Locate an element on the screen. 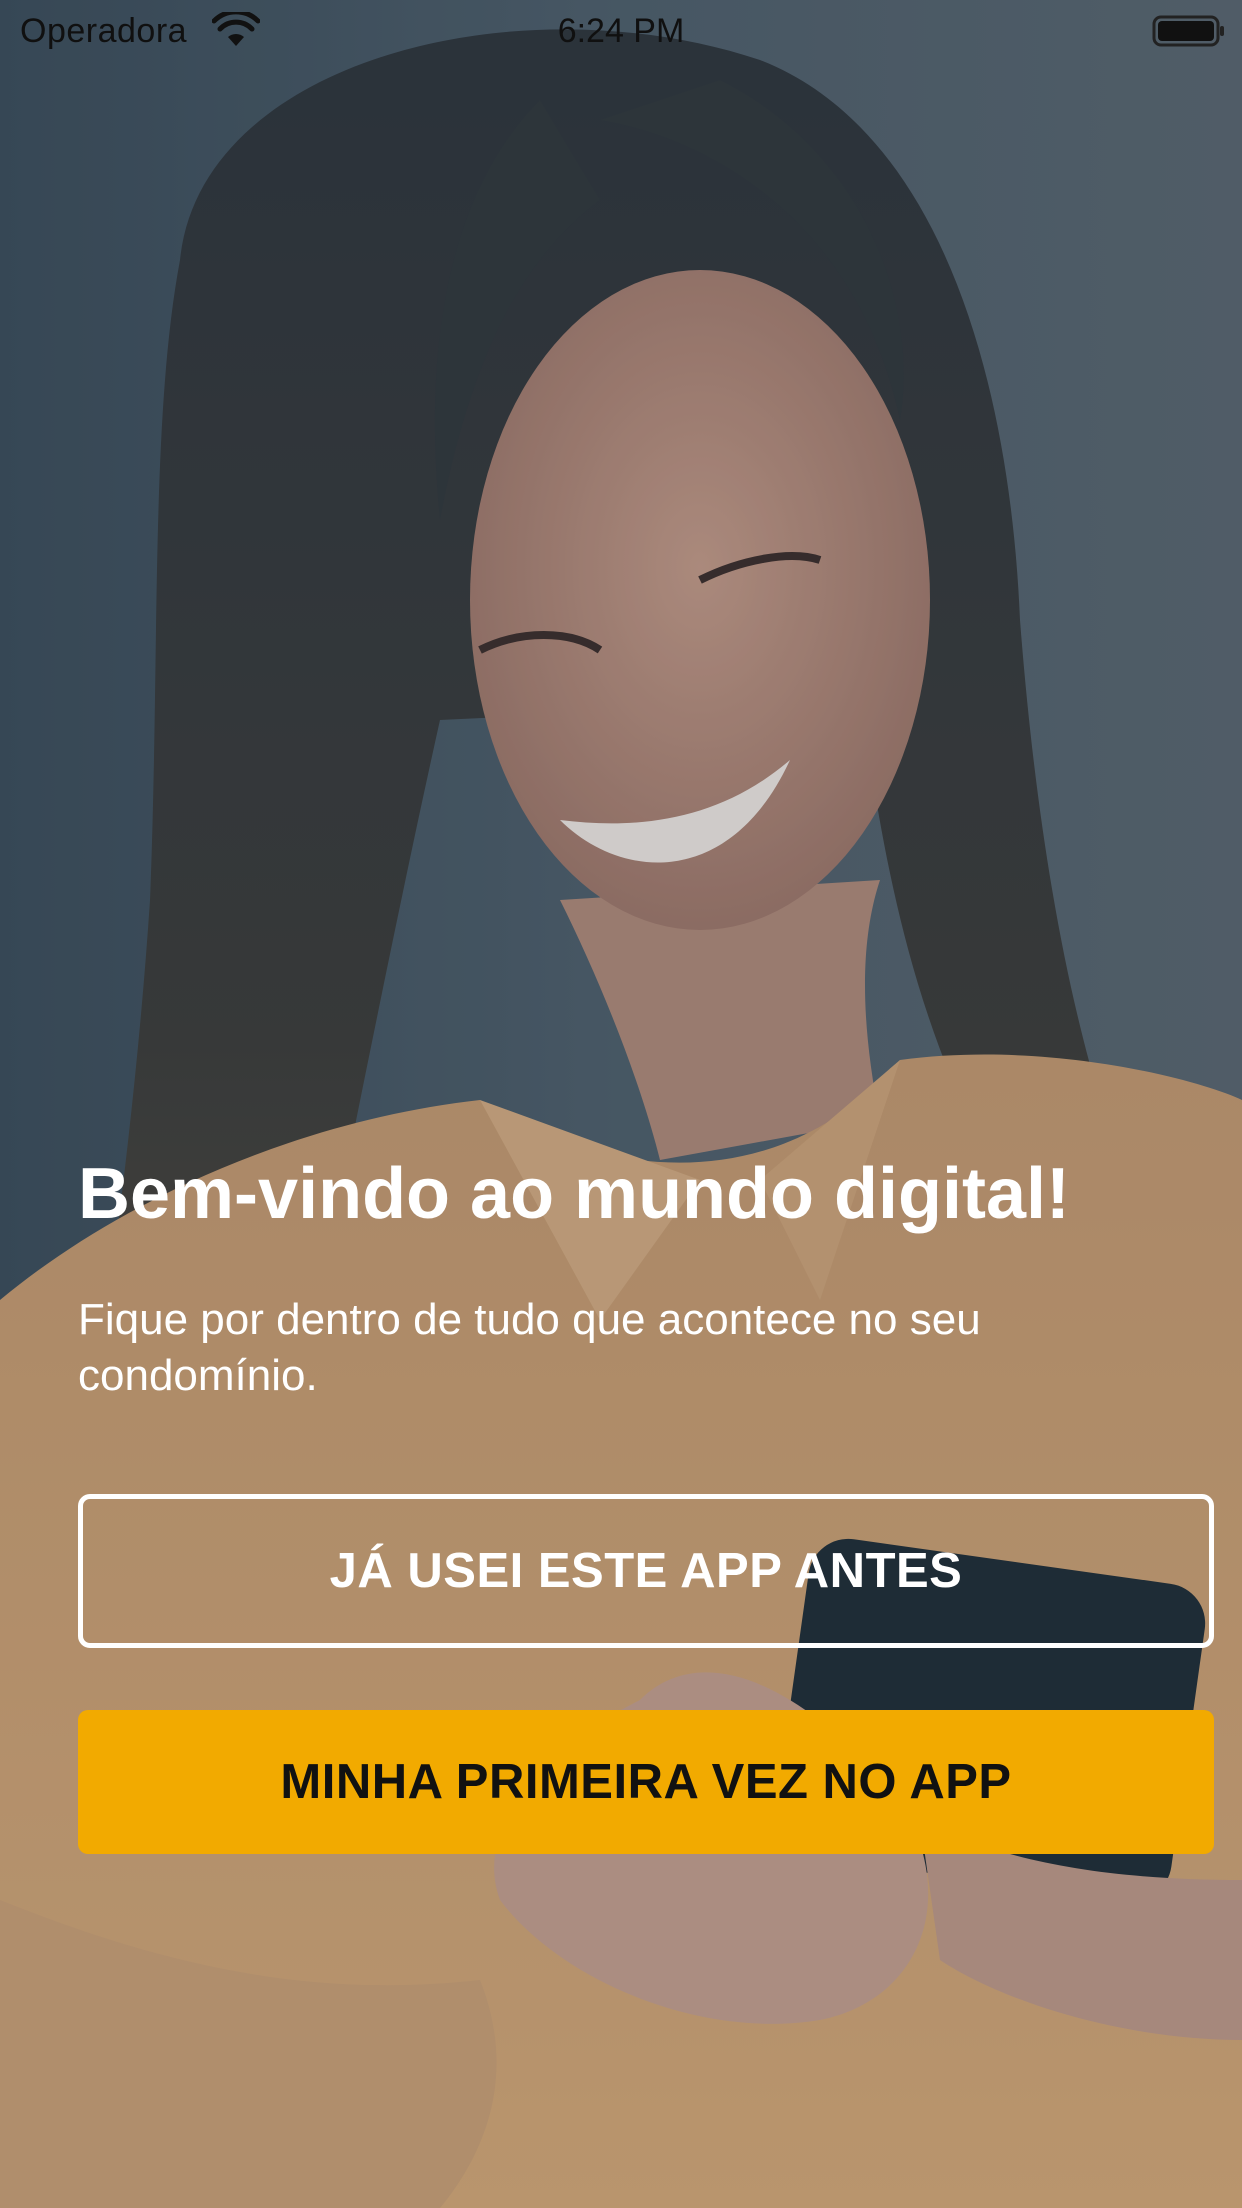 The width and height of the screenshot is (1242, 2208). battery-icon is located at coordinates (1188, 31).